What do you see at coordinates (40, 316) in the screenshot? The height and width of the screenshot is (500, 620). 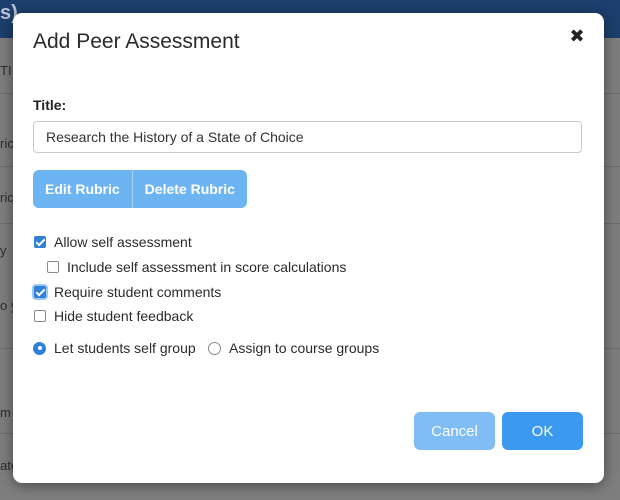 I see `hide-feedback-checkbox` at bounding box center [40, 316].